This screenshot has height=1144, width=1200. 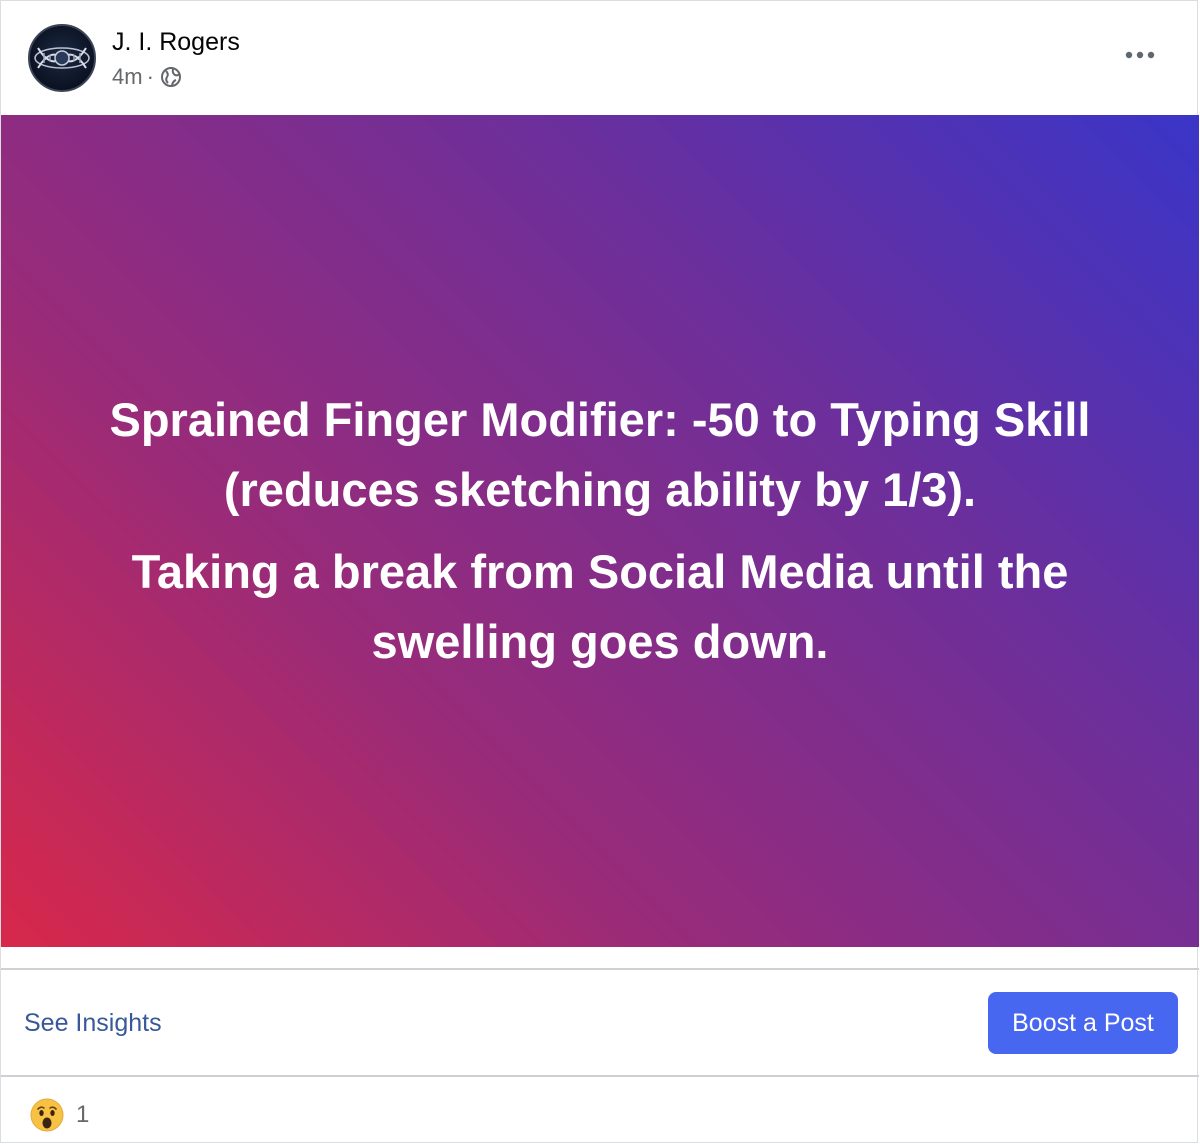 What do you see at coordinates (83, 1114) in the screenshot?
I see `reaction-count: 1` at bounding box center [83, 1114].